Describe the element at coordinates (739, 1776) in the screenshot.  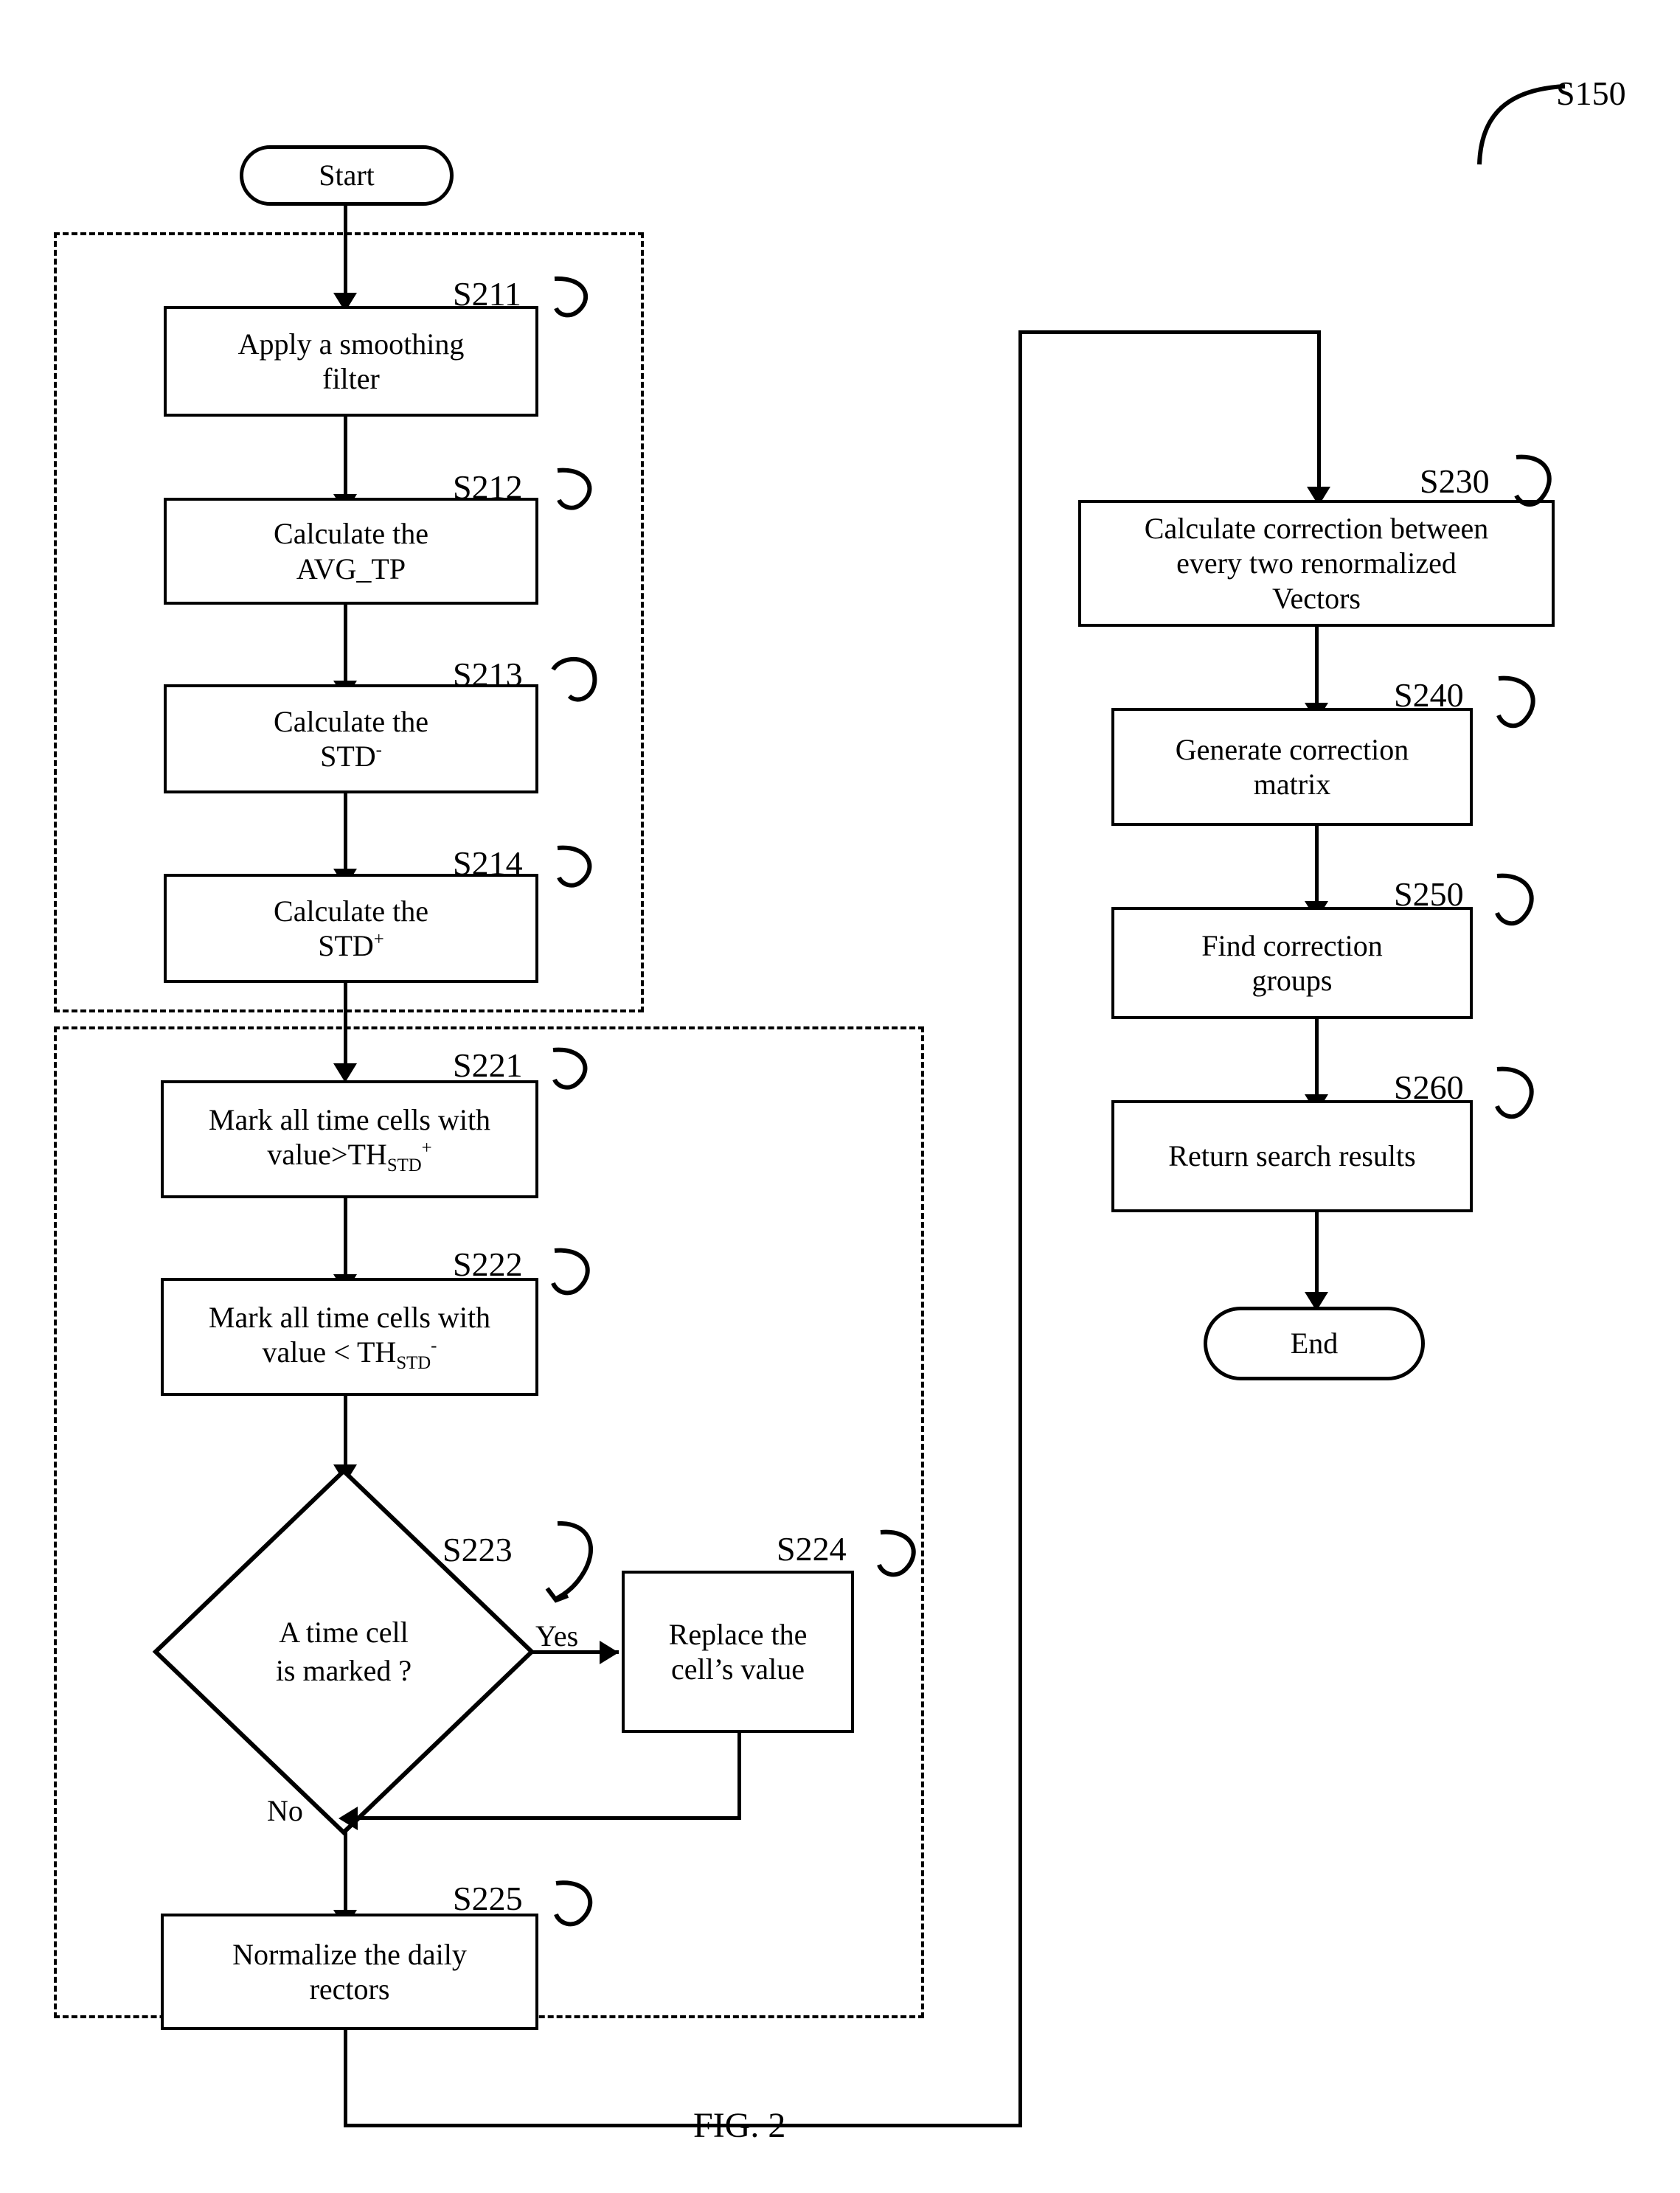
I see `edge-s224-return-down` at that location.